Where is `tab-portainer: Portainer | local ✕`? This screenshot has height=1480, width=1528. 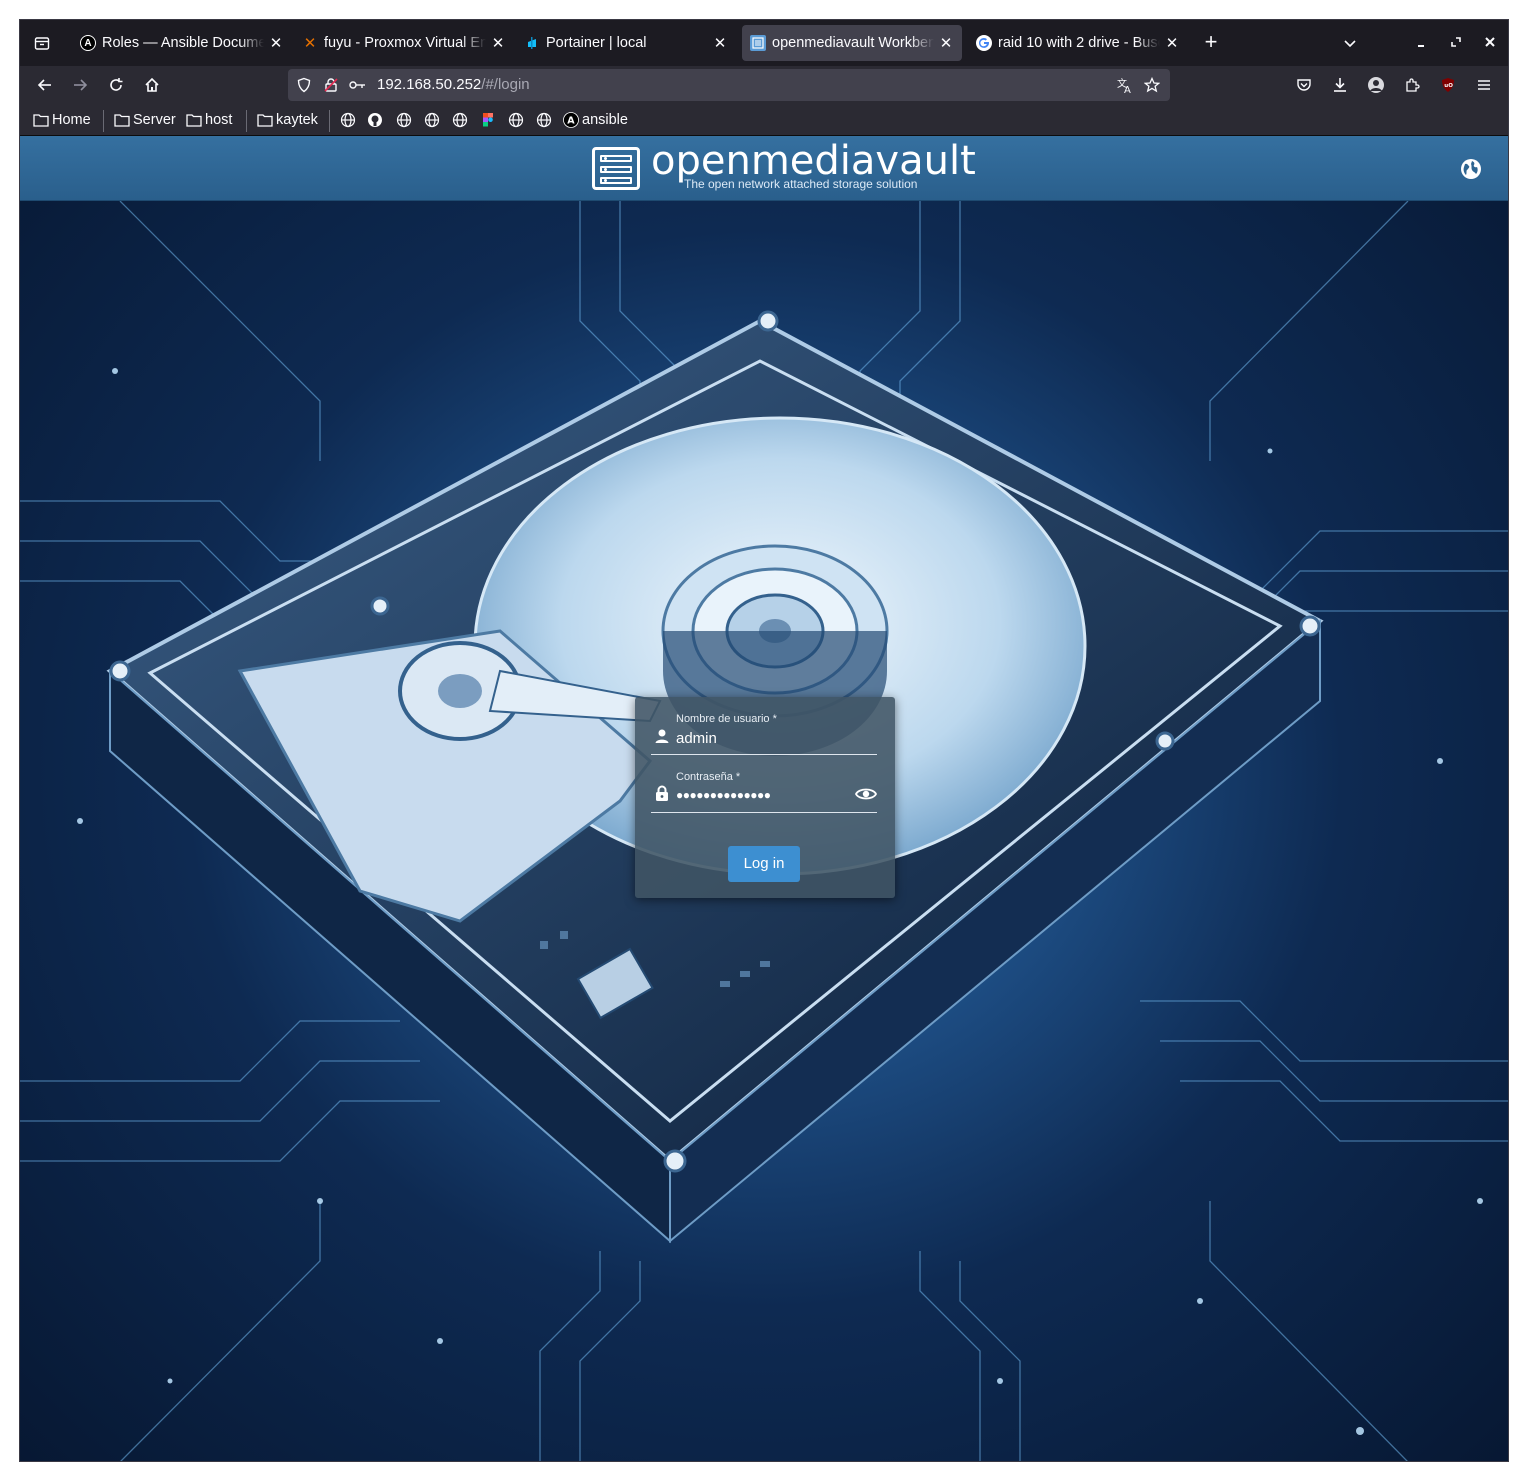 tab-portainer: Portainer | local ✕ is located at coordinates (626, 43).